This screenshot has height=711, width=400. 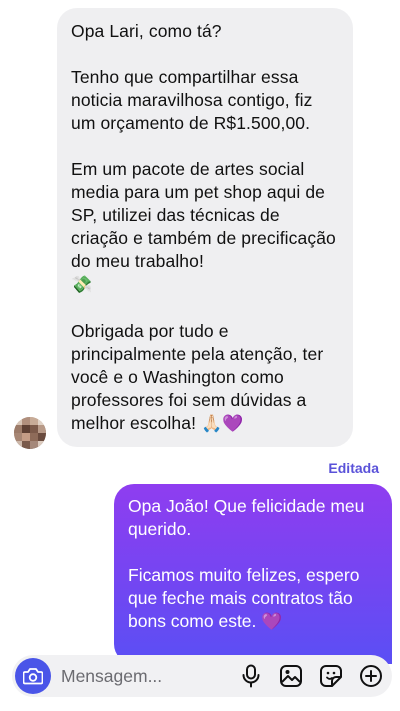 I want to click on microphone-button, so click(x=251, y=676).